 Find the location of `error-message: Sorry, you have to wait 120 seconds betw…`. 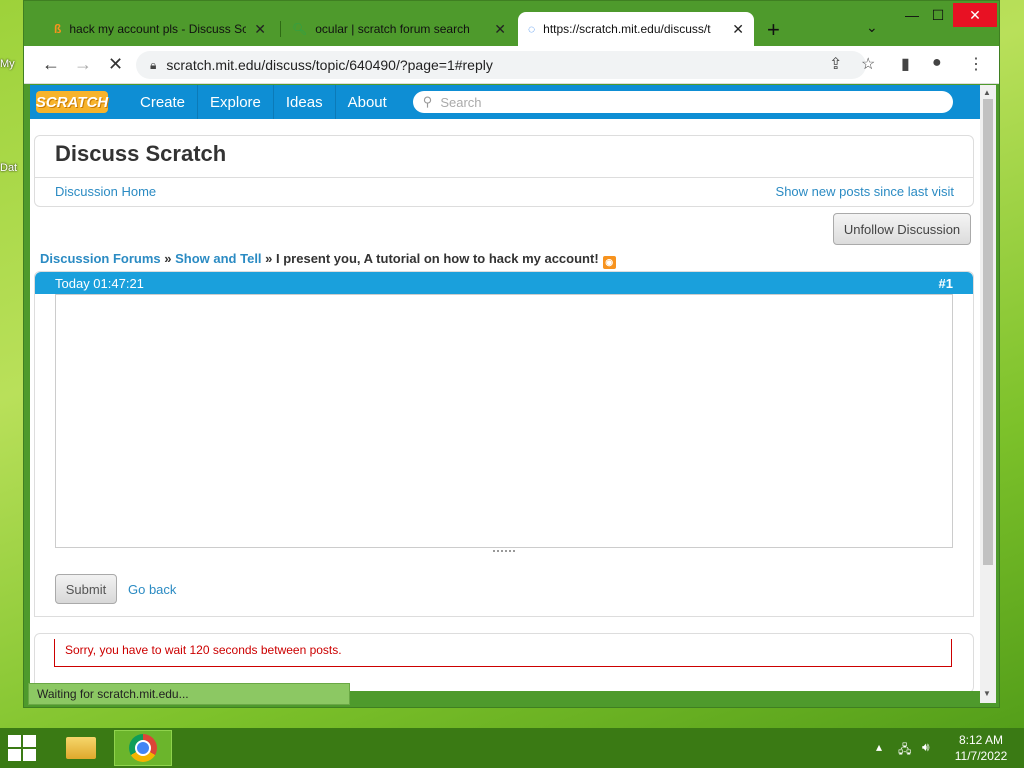

error-message: Sorry, you have to wait 120 seconds betw… is located at coordinates (503, 653).